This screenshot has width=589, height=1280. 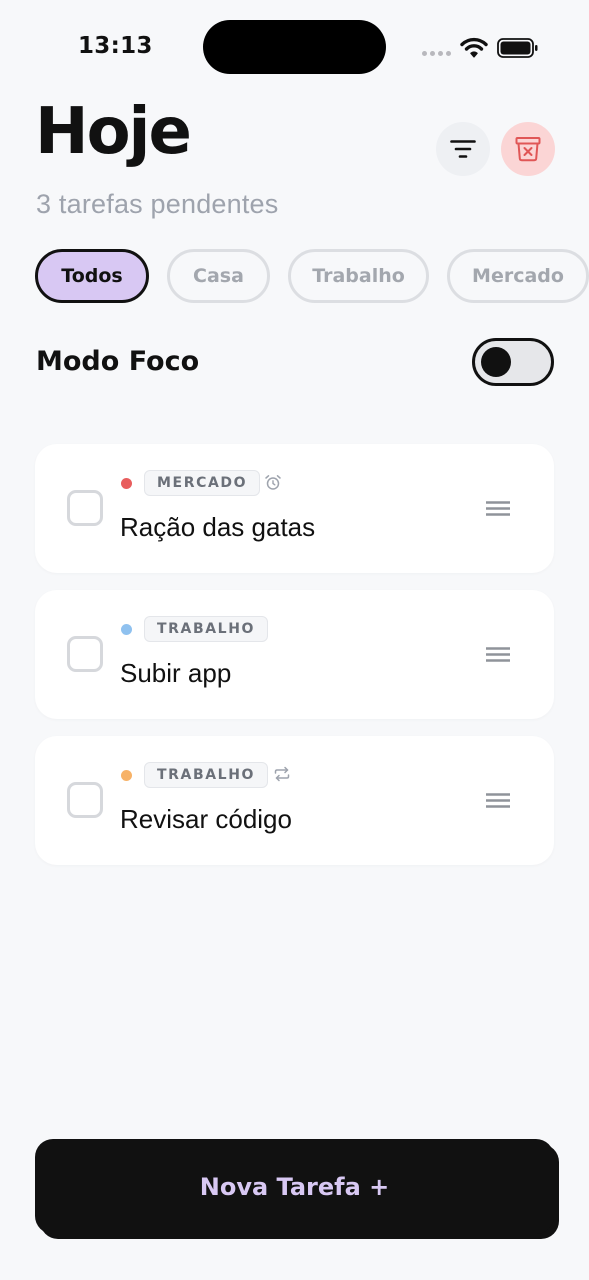 I want to click on dynamic-island, so click(x=294, y=47).